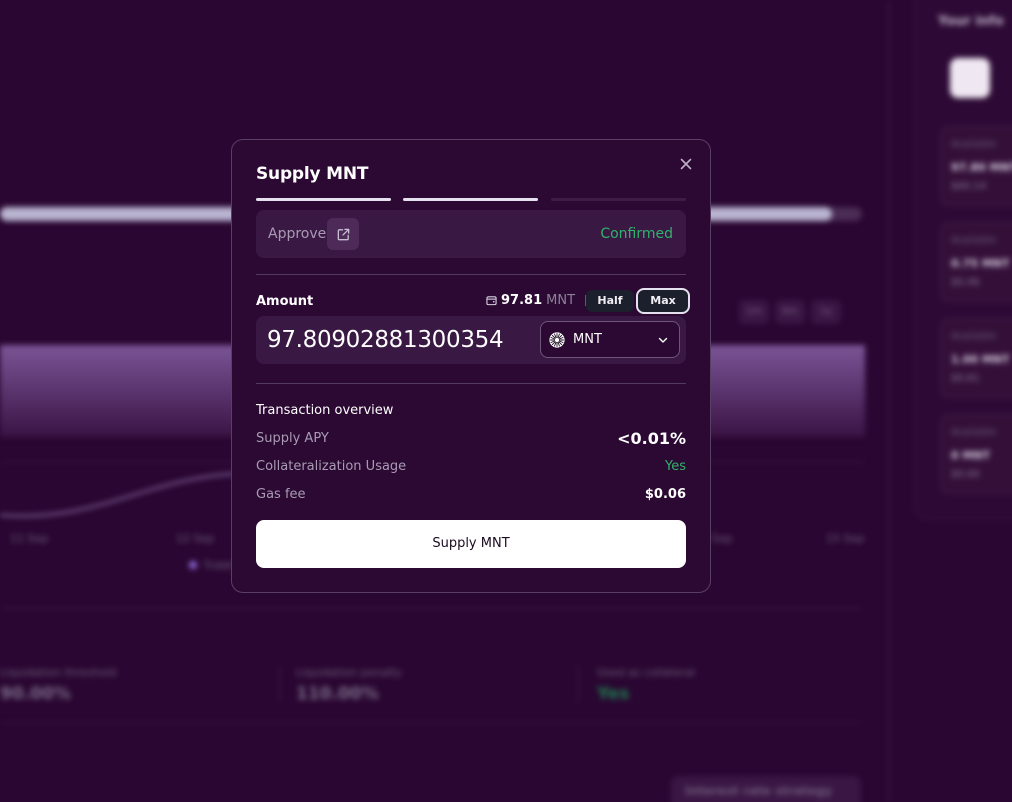 This screenshot has height=802, width=1012. What do you see at coordinates (665, 494) in the screenshot?
I see `gas-fee-value: $0.06` at bounding box center [665, 494].